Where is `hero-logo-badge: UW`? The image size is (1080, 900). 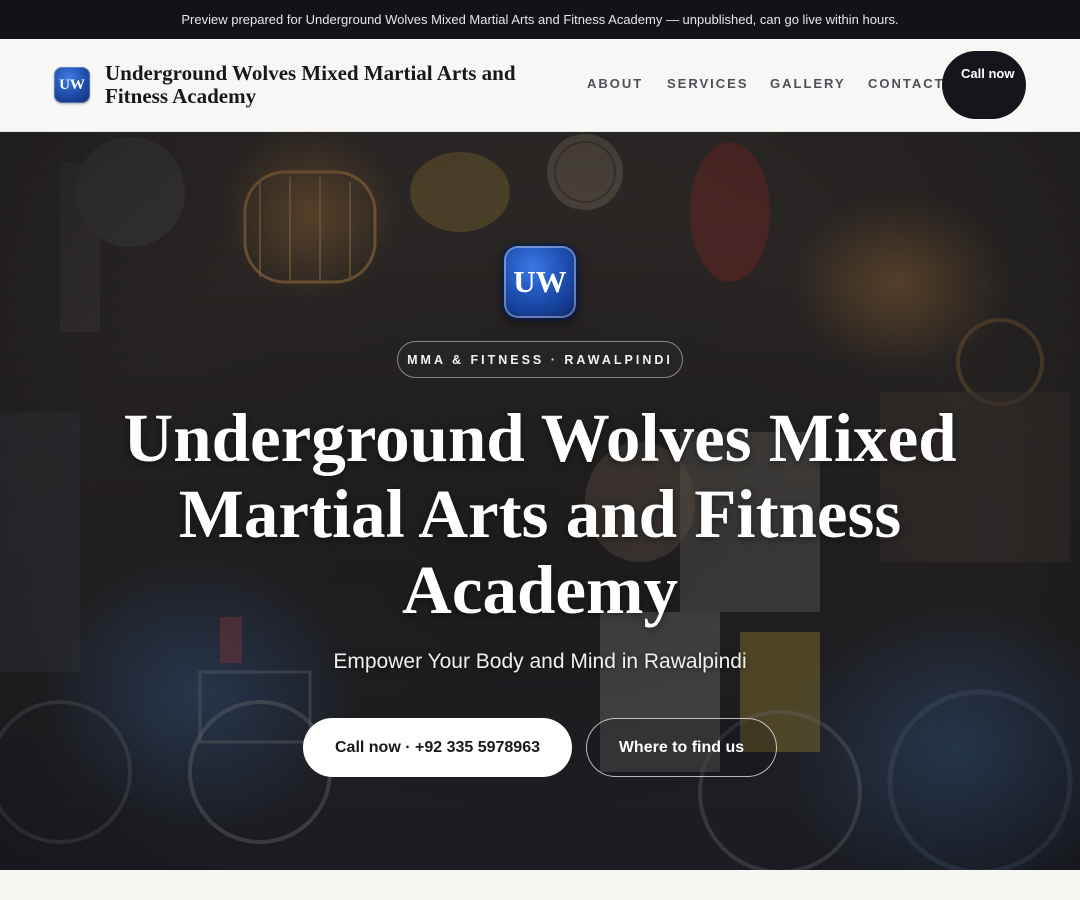
hero-logo-badge: UW is located at coordinates (540, 282).